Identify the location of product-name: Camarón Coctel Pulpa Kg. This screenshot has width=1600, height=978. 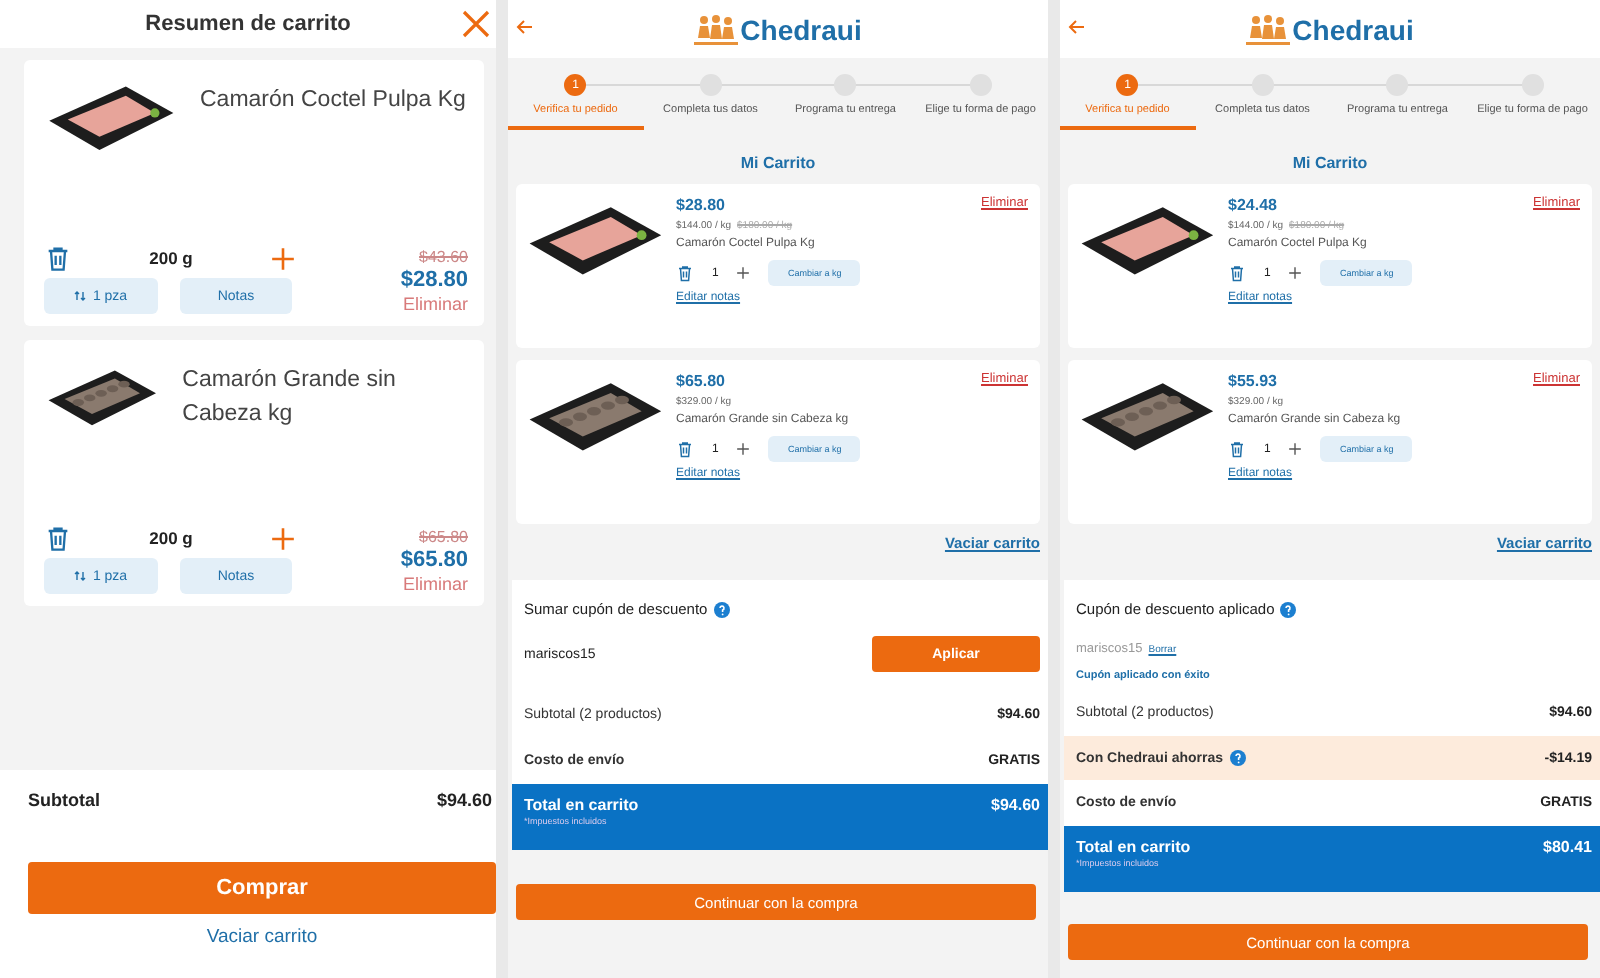
(333, 101).